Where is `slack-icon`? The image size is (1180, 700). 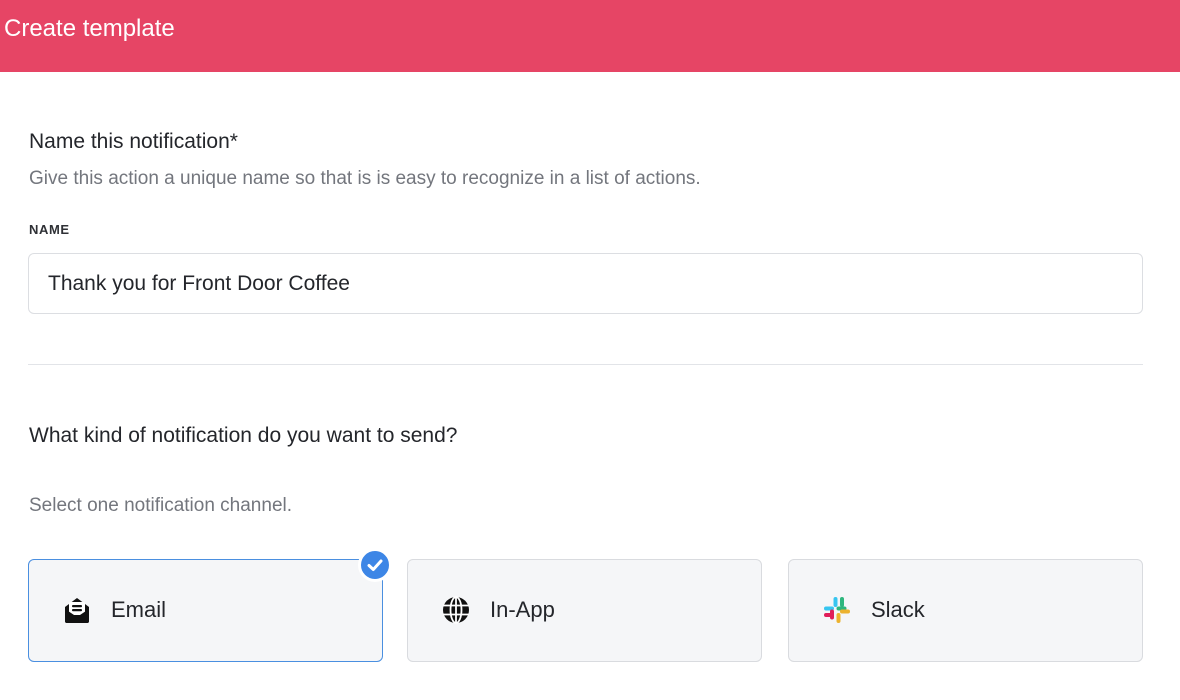 slack-icon is located at coordinates (837, 610).